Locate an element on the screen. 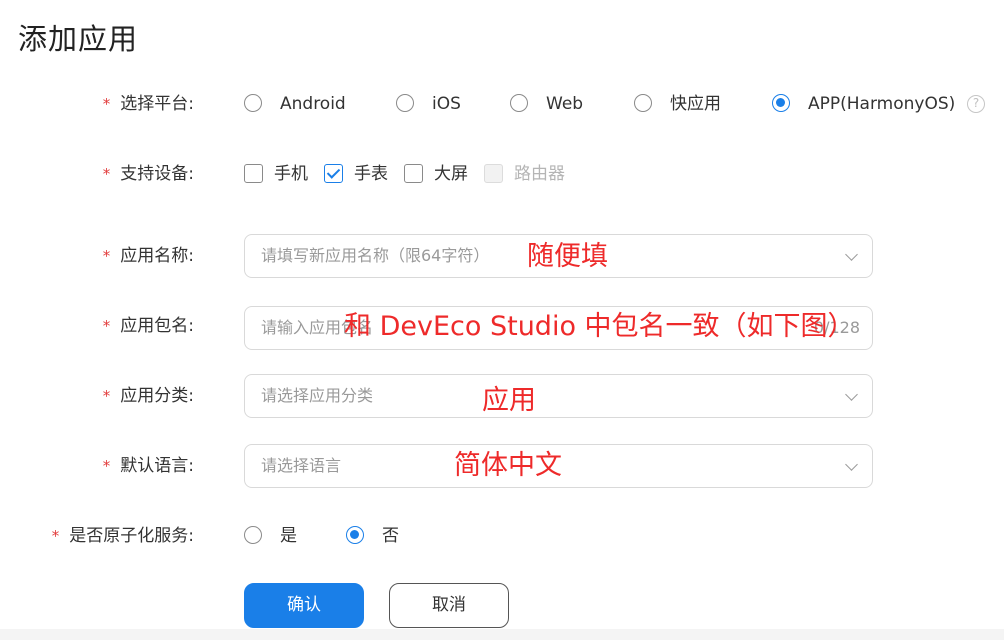 Image resolution: width=1004 pixels, height=640 pixels. annotation-category: 应用 is located at coordinates (509, 400).